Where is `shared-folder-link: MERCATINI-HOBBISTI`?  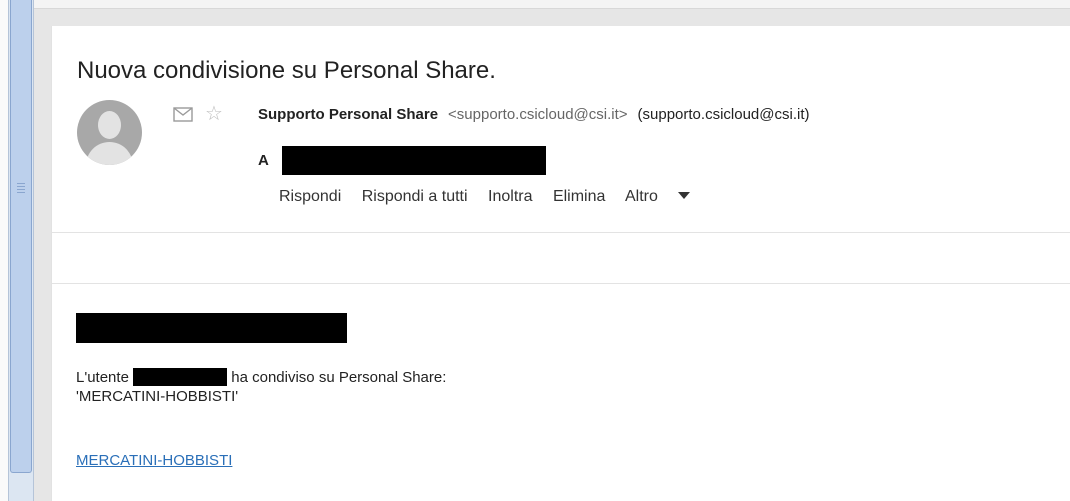 shared-folder-link: MERCATINI-HOBBISTI is located at coordinates (154, 460).